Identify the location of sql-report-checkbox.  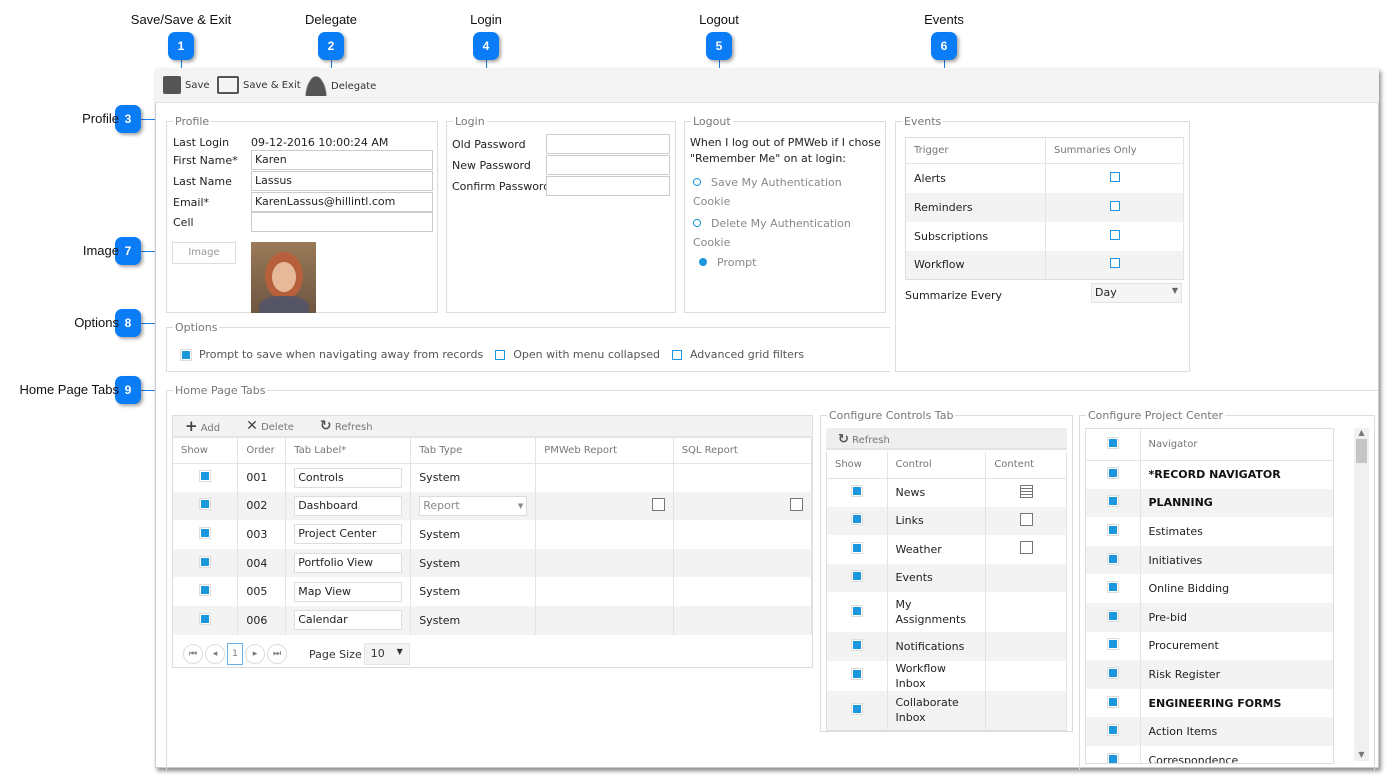
(796, 504).